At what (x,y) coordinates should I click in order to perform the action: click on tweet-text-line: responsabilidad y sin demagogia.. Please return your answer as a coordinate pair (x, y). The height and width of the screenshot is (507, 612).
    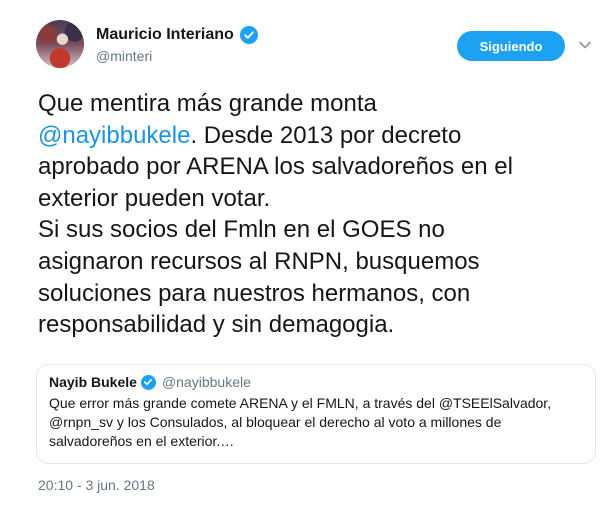
    Looking at the image, I should click on (216, 325).